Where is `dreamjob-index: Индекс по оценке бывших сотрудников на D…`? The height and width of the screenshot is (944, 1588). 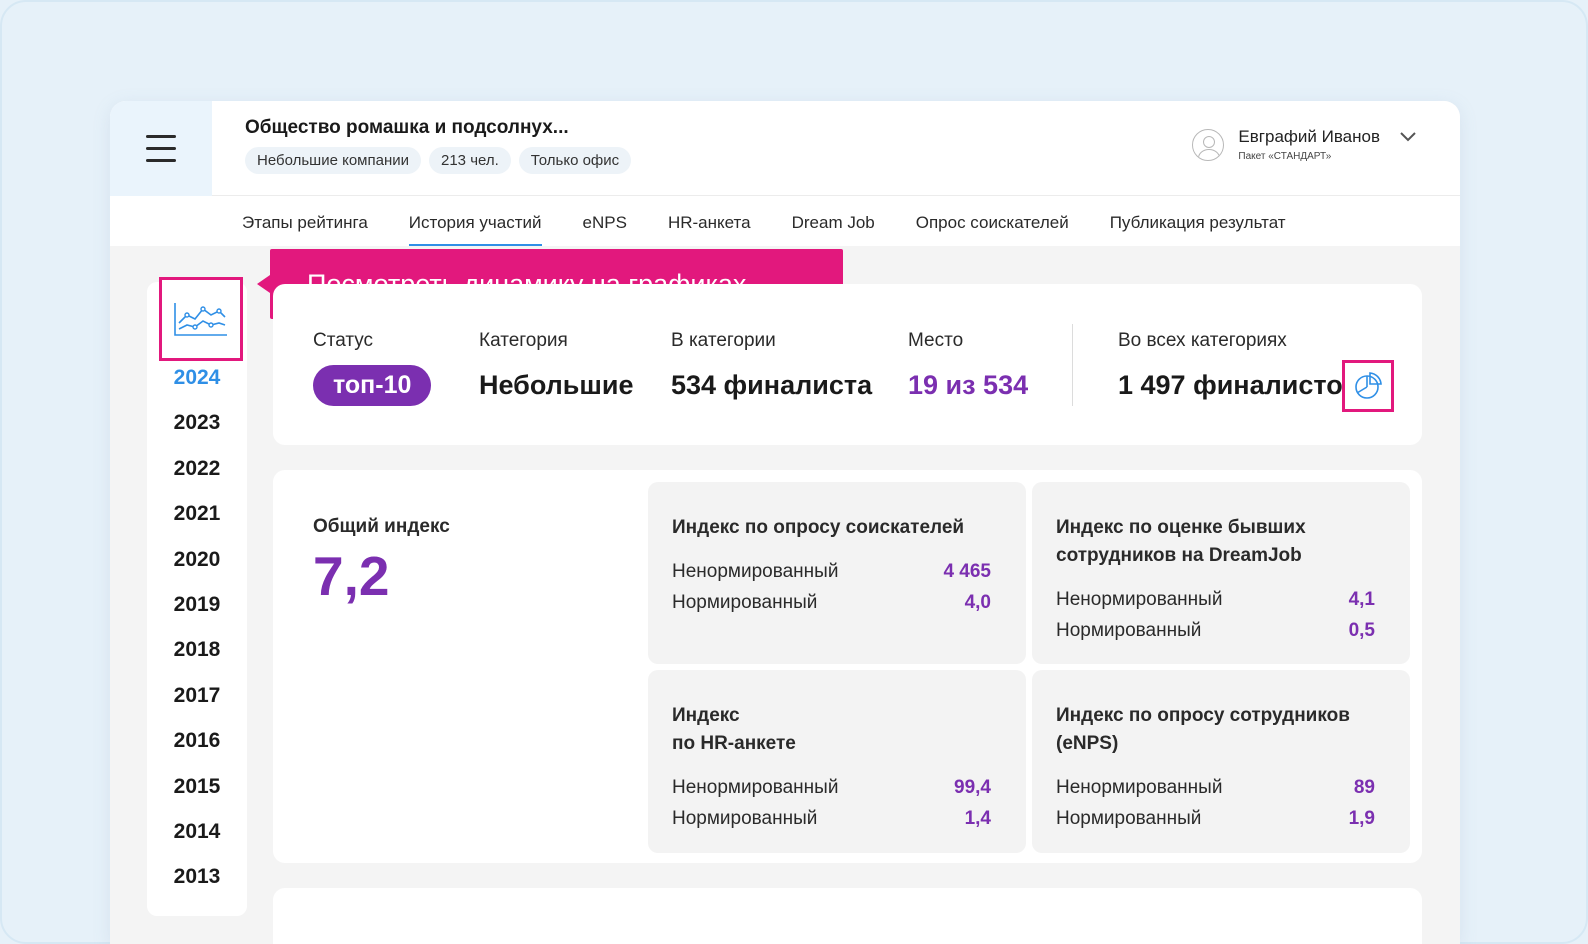 dreamjob-index: Индекс по оценке бывших сотрудников на D… is located at coordinates (1221, 573).